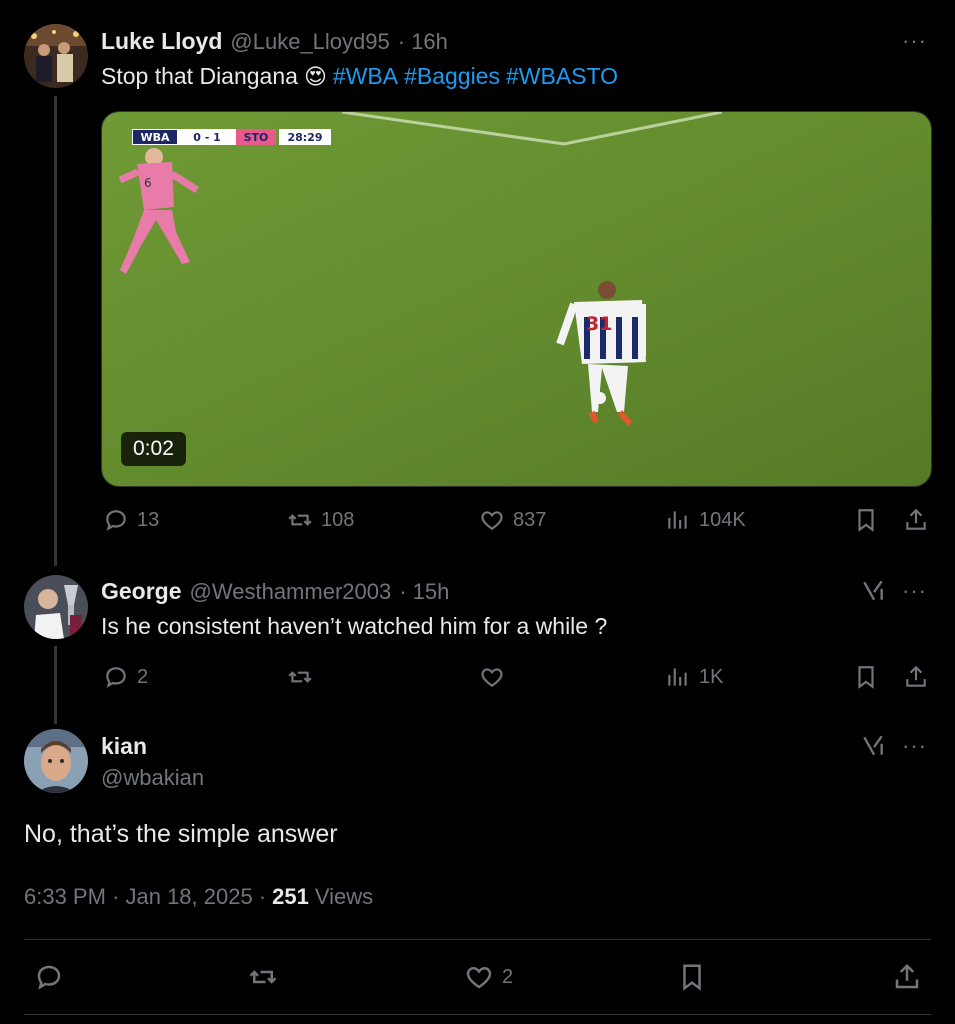  What do you see at coordinates (508, 976) in the screenshot?
I see `tweet3-like-count: 2` at bounding box center [508, 976].